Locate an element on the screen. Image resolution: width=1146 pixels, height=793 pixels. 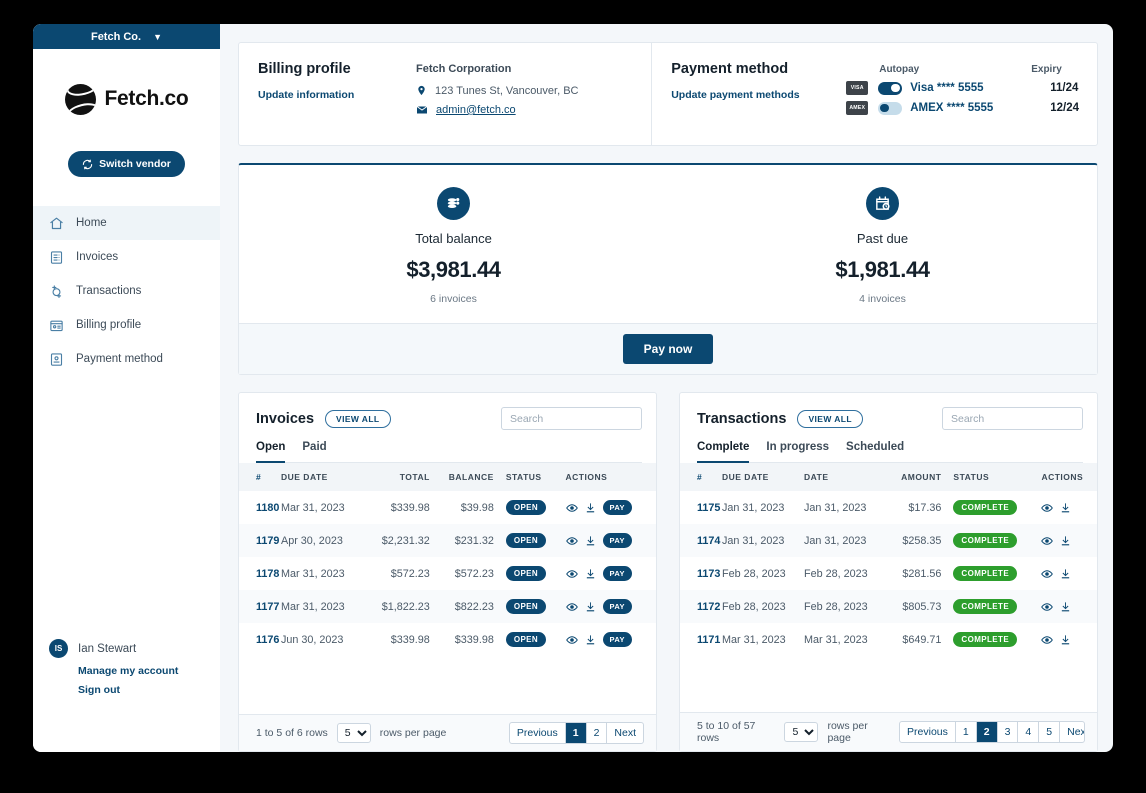
autopay-column-header: Autopay is located at coordinates (899, 69).